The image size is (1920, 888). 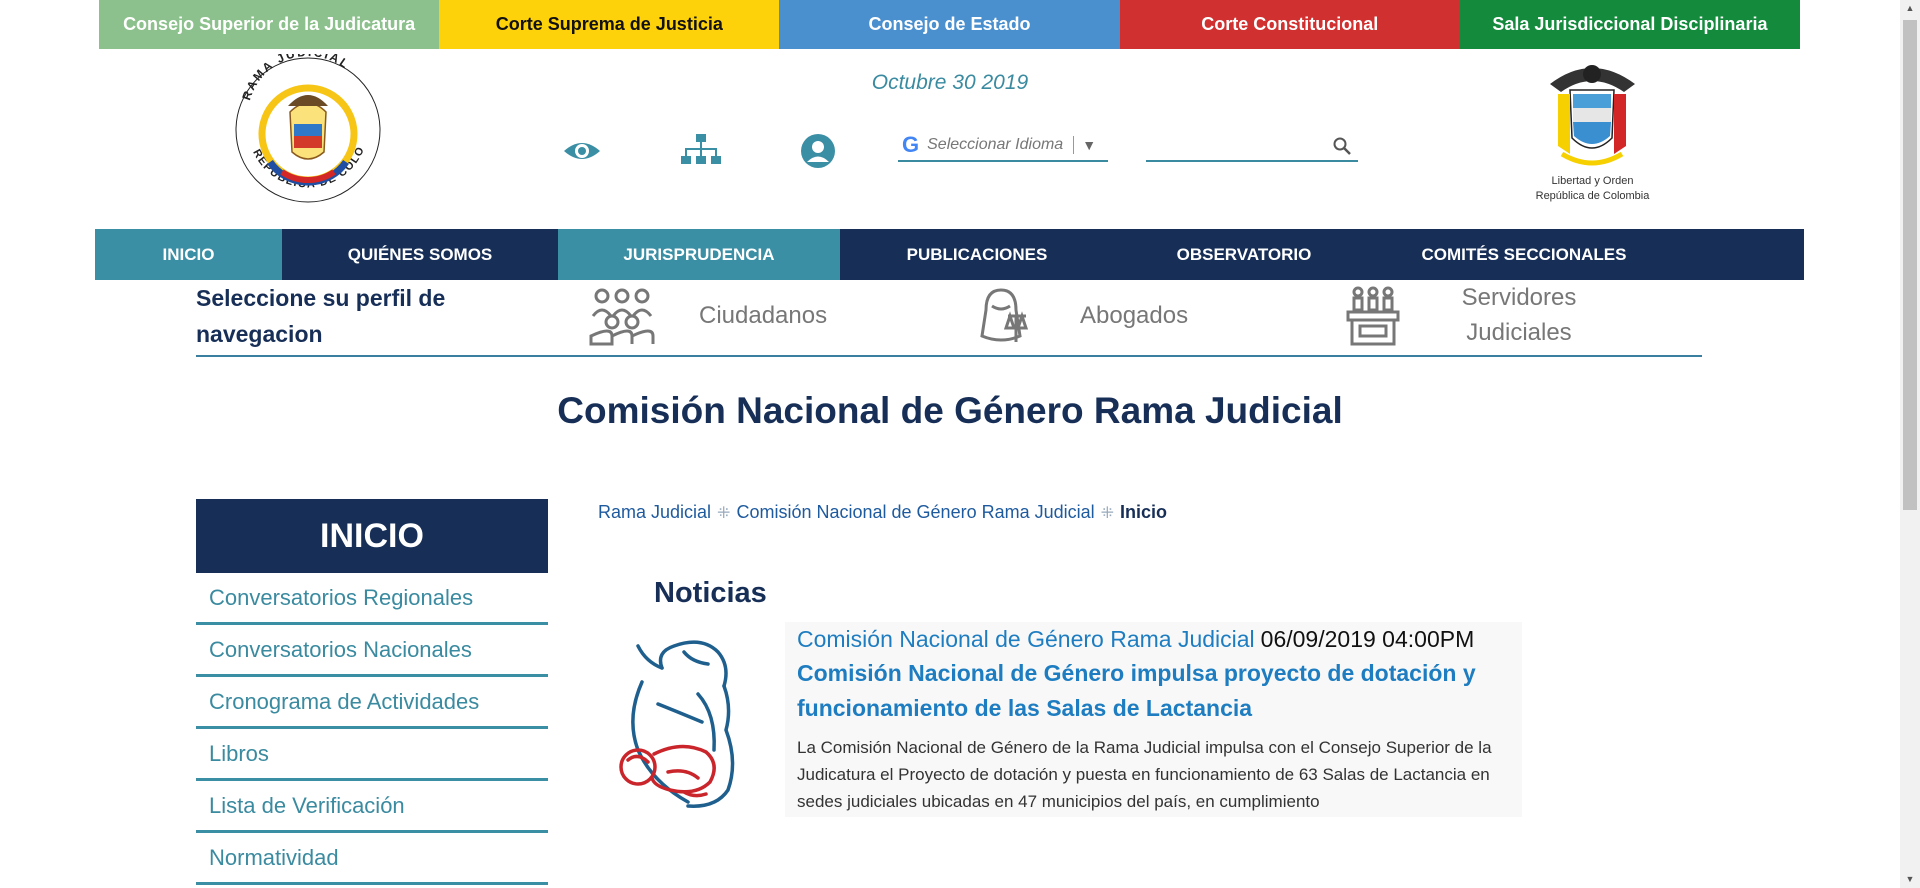 I want to click on rama-judicial-logo: RAMA JUDICIAL REPÚBLICA DE COLOMBIA, so click(x=305, y=125).